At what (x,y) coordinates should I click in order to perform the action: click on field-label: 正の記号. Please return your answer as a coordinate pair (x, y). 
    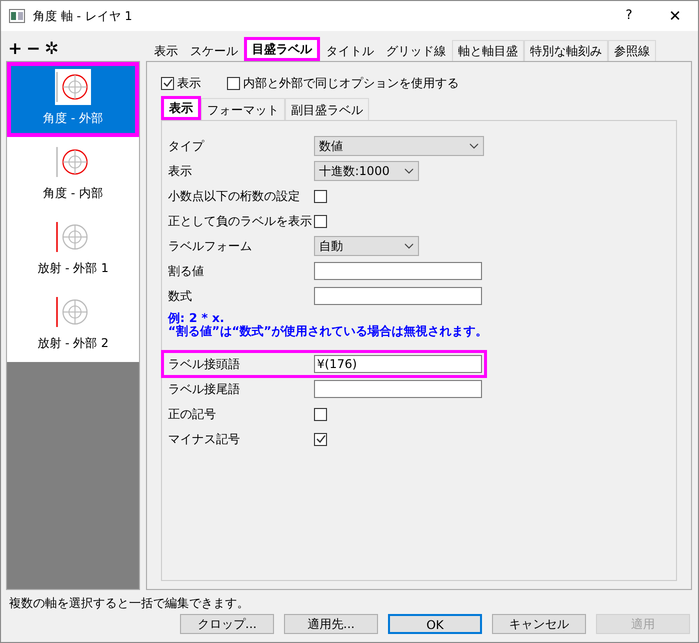
    Looking at the image, I should click on (192, 414).